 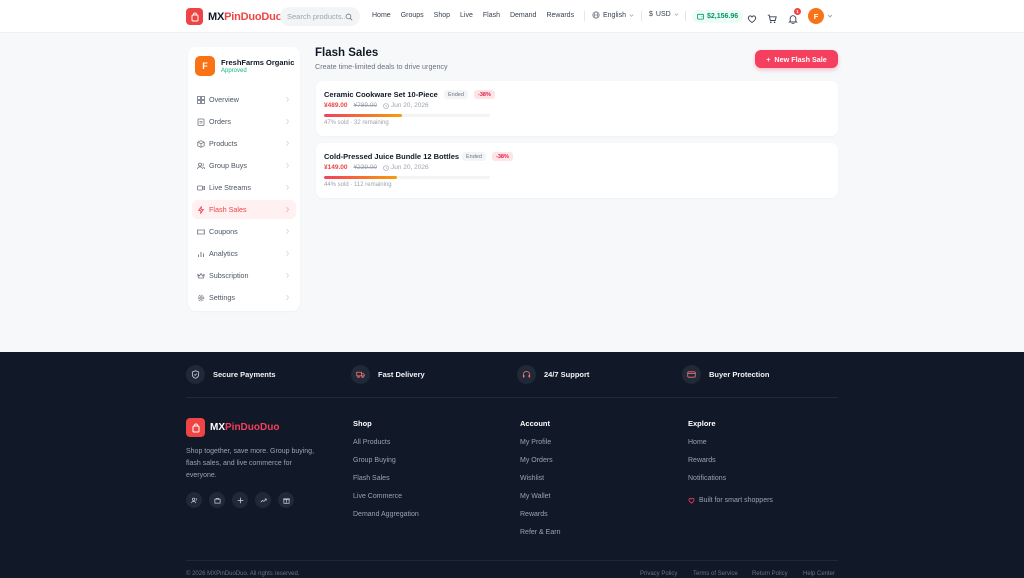 What do you see at coordinates (664, 14) in the screenshot?
I see `currency-selector: $ USD` at bounding box center [664, 14].